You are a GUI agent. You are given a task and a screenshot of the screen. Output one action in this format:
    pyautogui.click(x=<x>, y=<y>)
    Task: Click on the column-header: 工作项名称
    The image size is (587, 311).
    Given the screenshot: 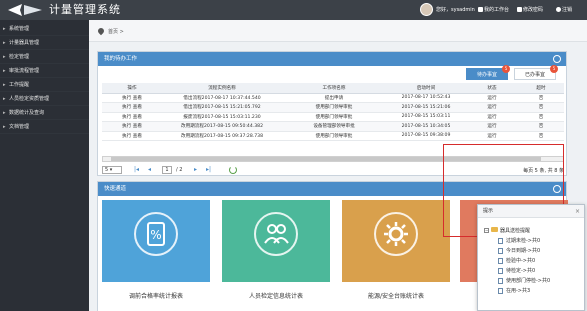 What is the action you would take?
    pyautogui.click(x=334, y=88)
    